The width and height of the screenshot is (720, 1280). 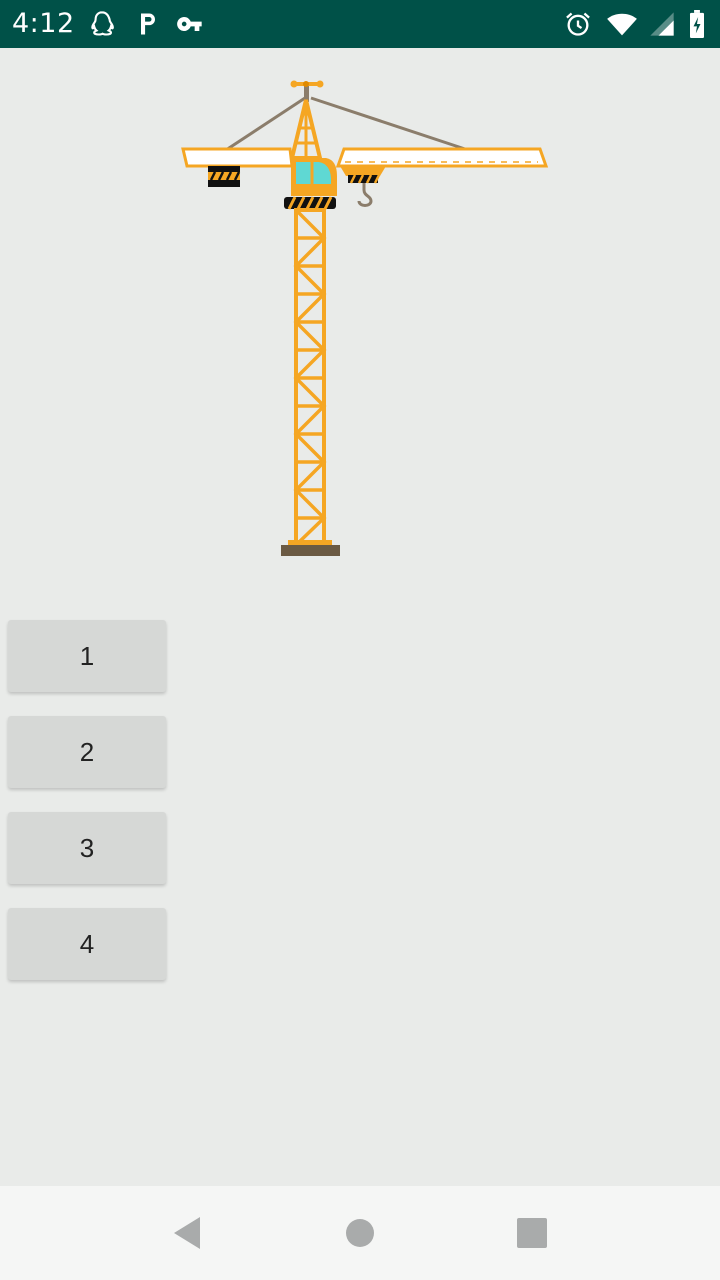 I want to click on signal-icon, so click(x=662, y=24).